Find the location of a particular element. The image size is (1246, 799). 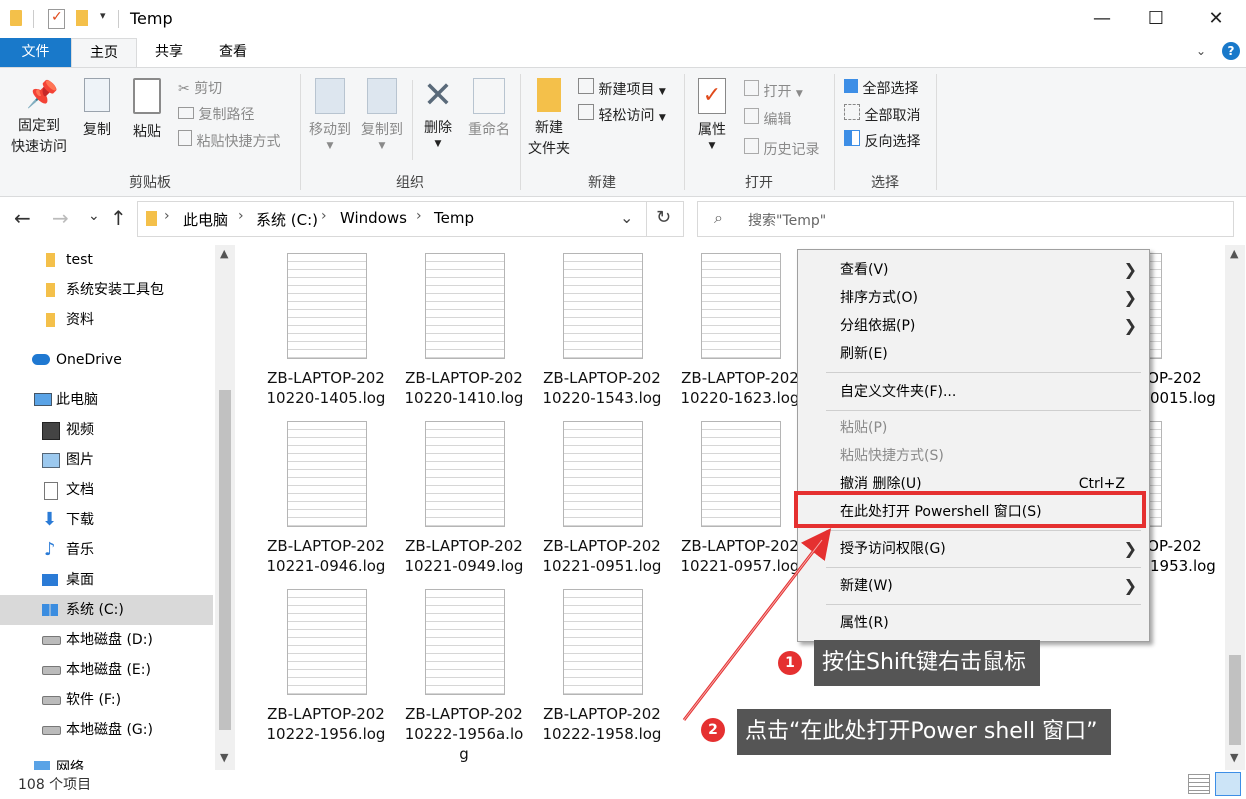

arrow-line-inner is located at coordinates (753, 630).